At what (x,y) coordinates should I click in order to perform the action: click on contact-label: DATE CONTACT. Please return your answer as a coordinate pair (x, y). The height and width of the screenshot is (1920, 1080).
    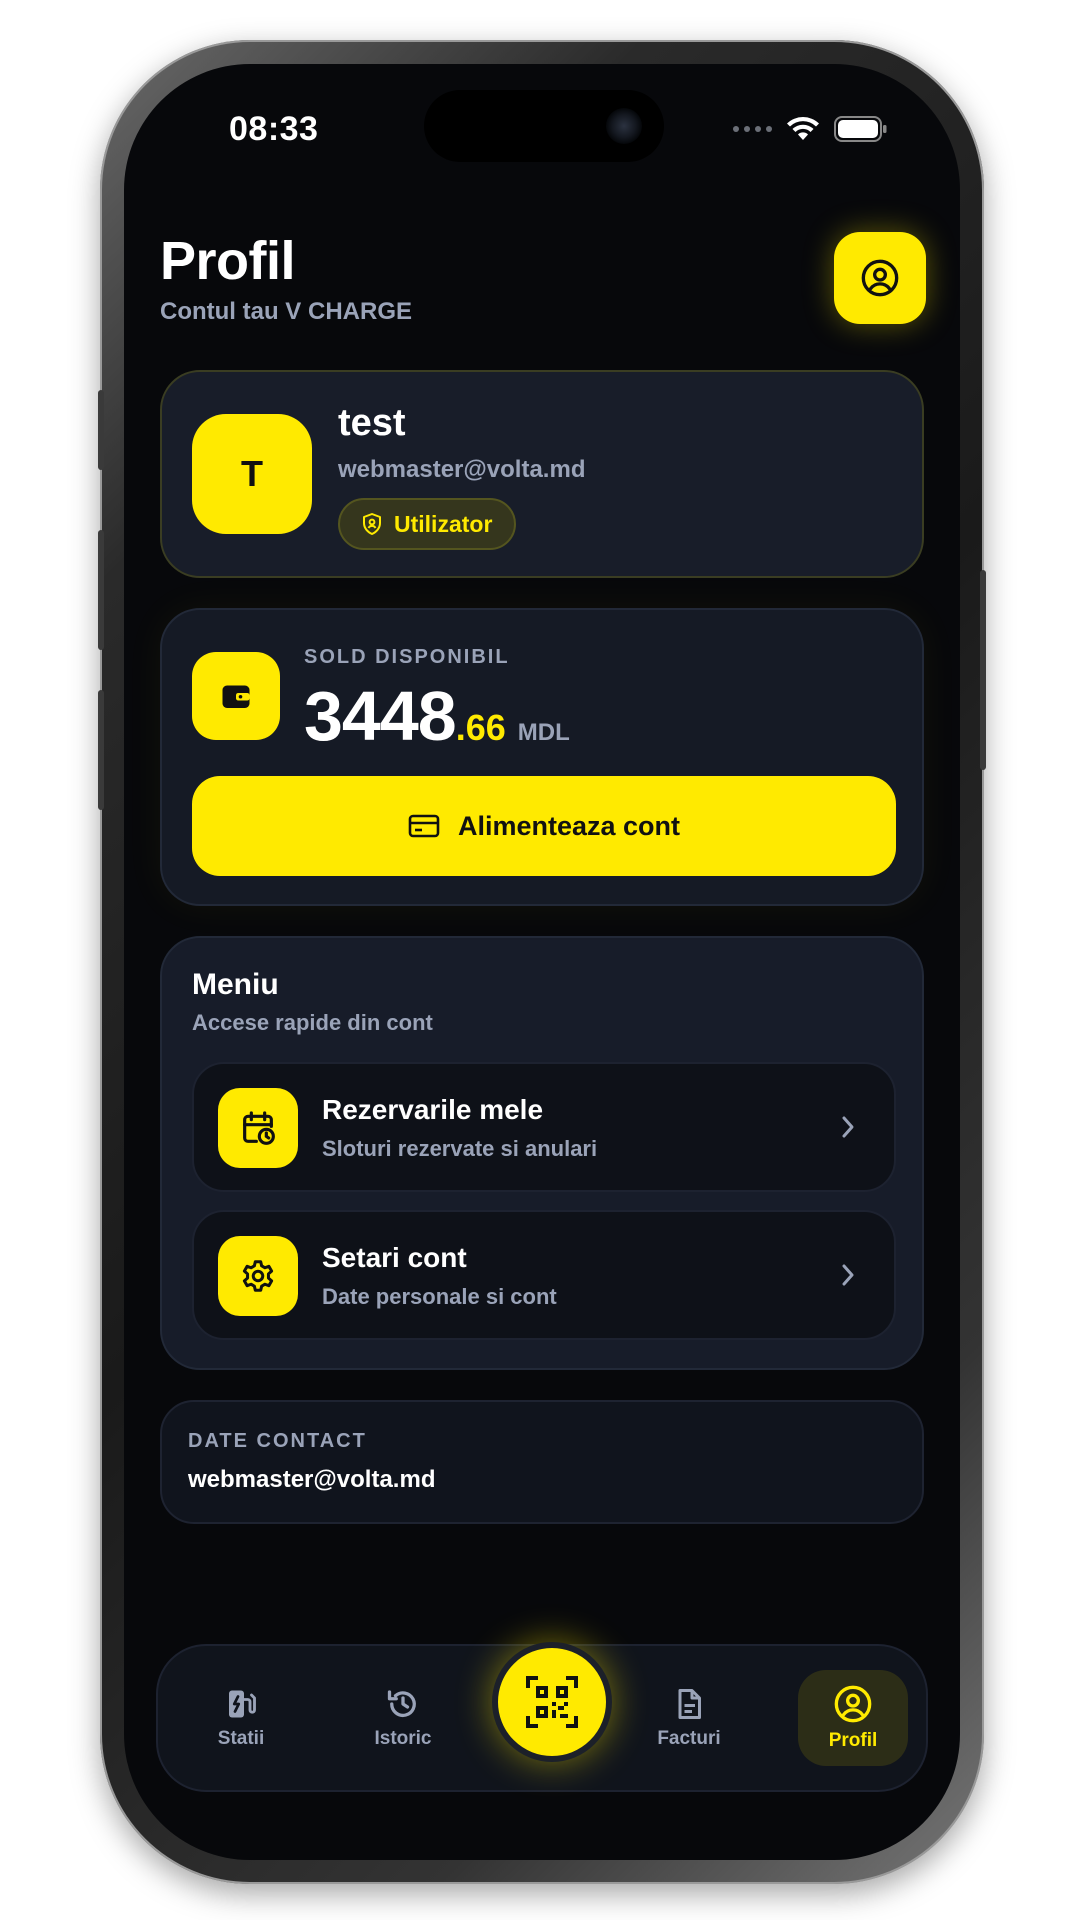
    Looking at the image, I should click on (277, 1441).